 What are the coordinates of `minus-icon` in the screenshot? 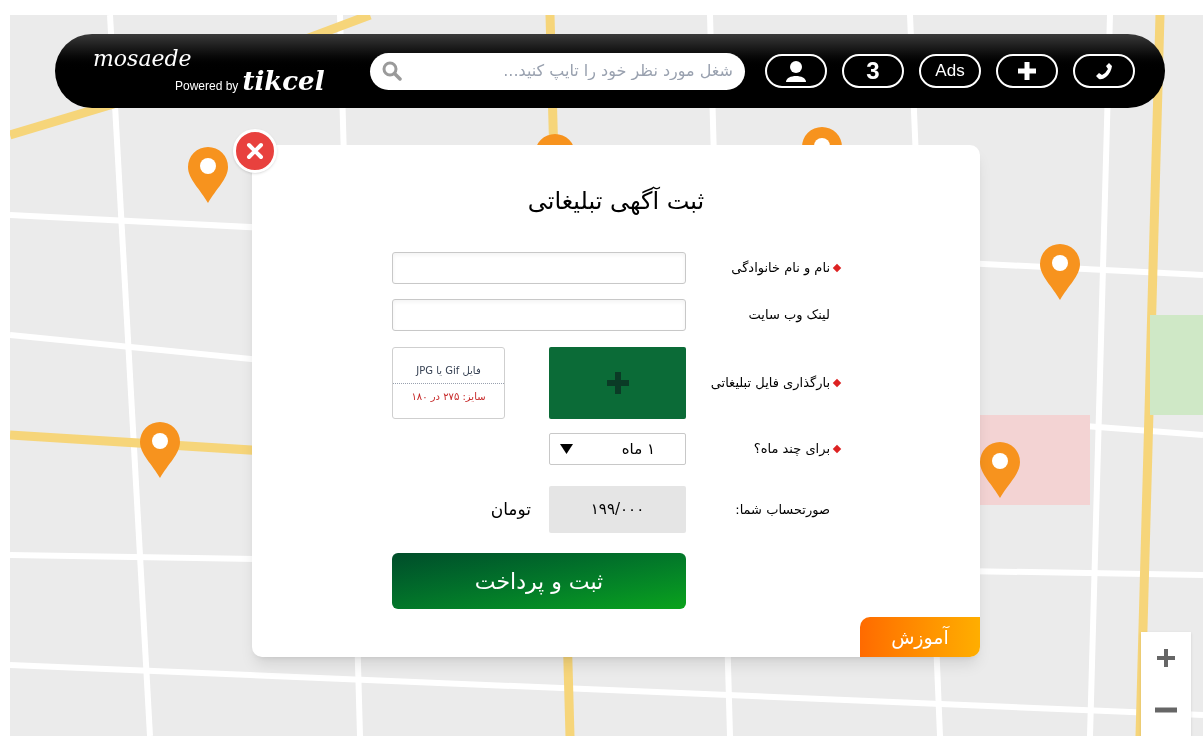 It's located at (1166, 710).